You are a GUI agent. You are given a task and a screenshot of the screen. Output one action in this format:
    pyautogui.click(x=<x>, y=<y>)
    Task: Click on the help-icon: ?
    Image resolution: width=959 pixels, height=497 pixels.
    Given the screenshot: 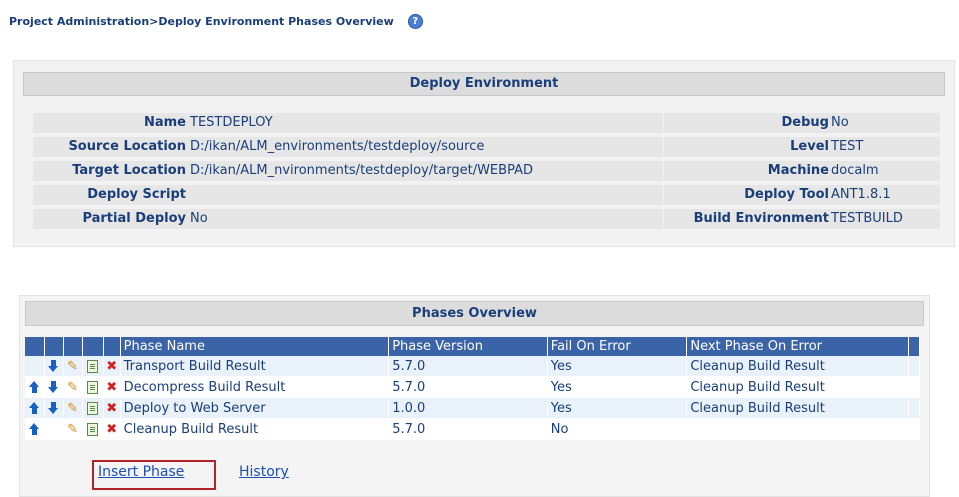 What is the action you would take?
    pyautogui.click(x=415, y=21)
    